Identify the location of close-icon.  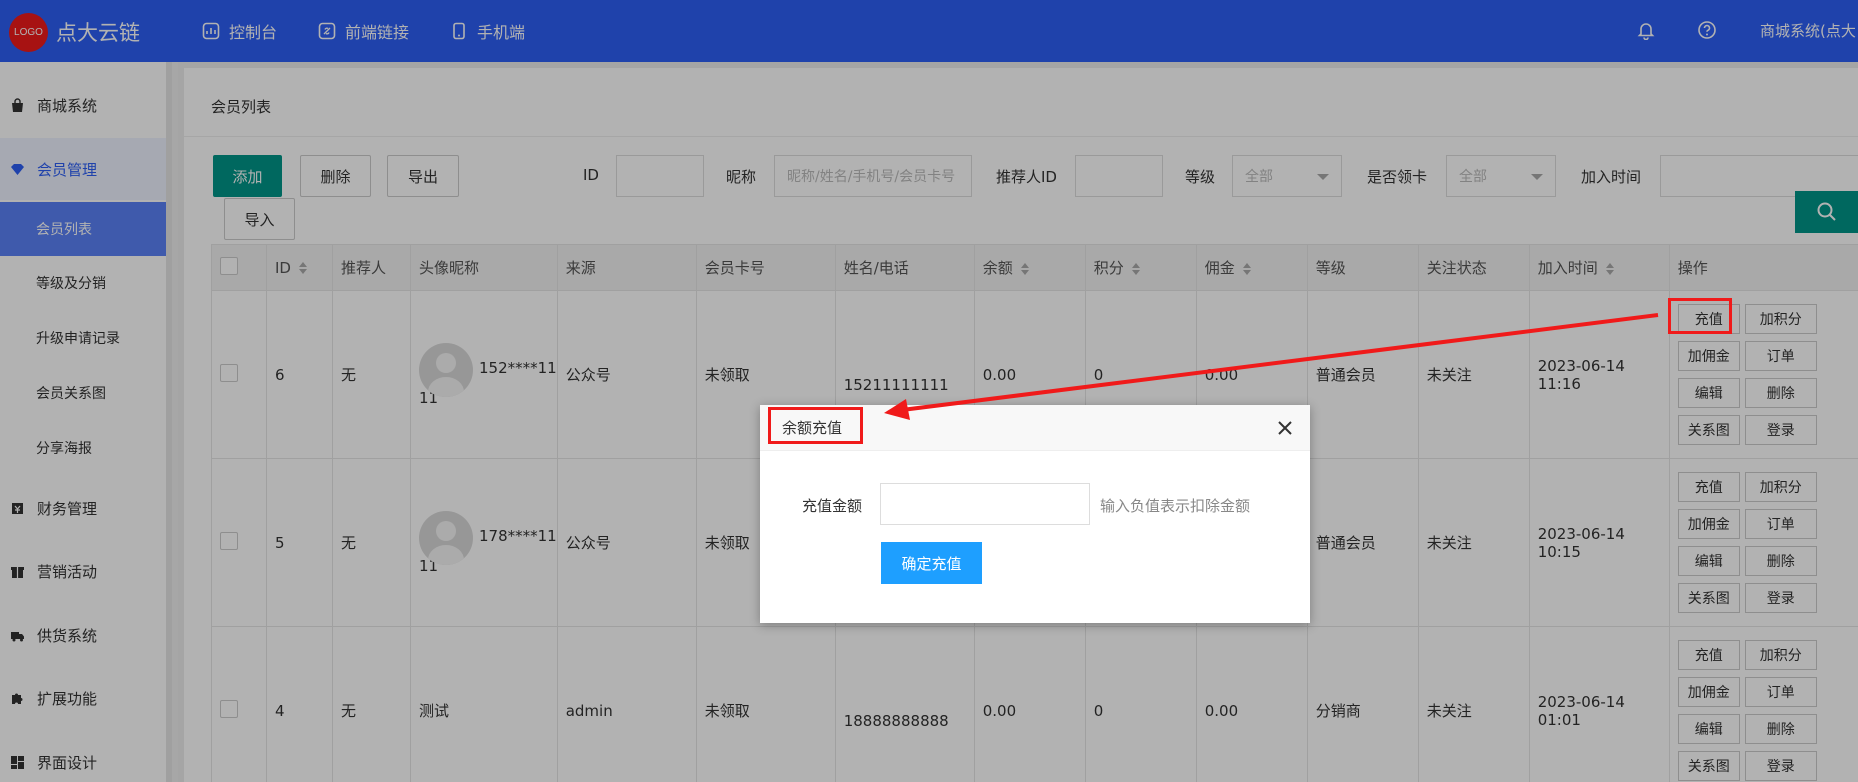
(1285, 428).